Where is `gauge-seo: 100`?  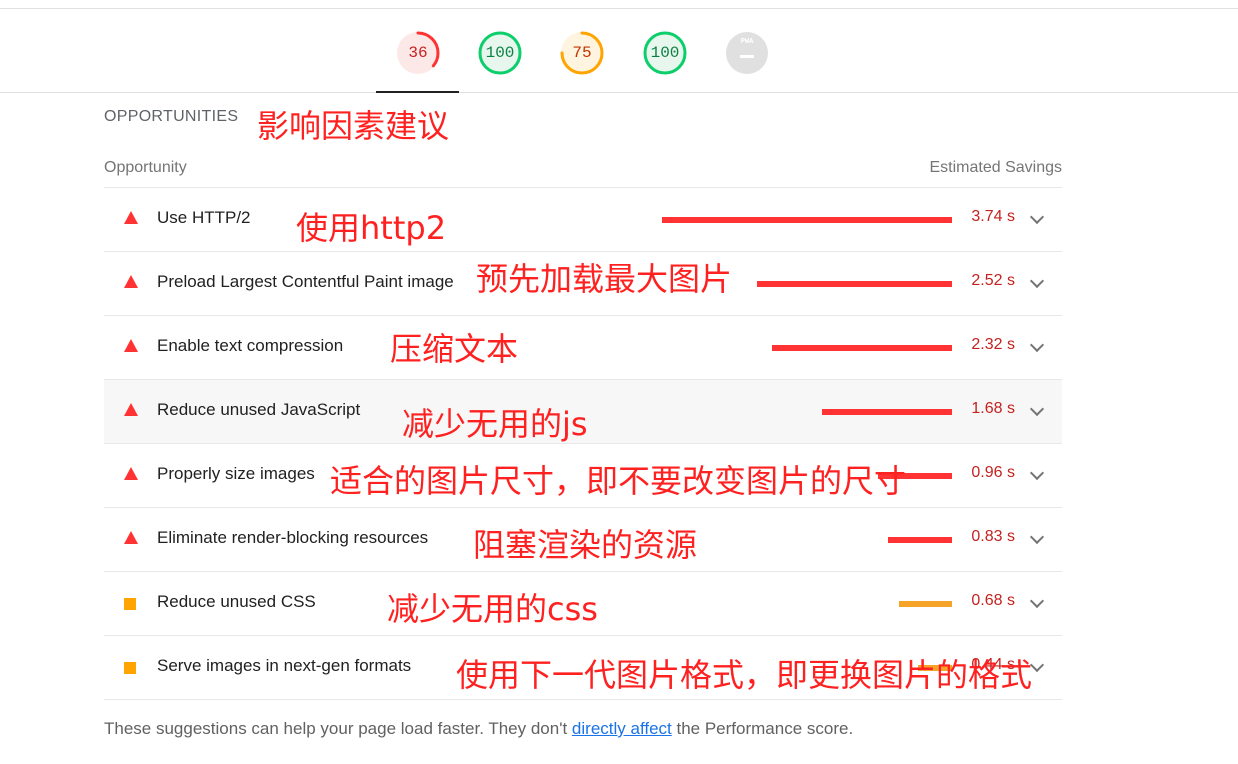 gauge-seo: 100 is located at coordinates (665, 53).